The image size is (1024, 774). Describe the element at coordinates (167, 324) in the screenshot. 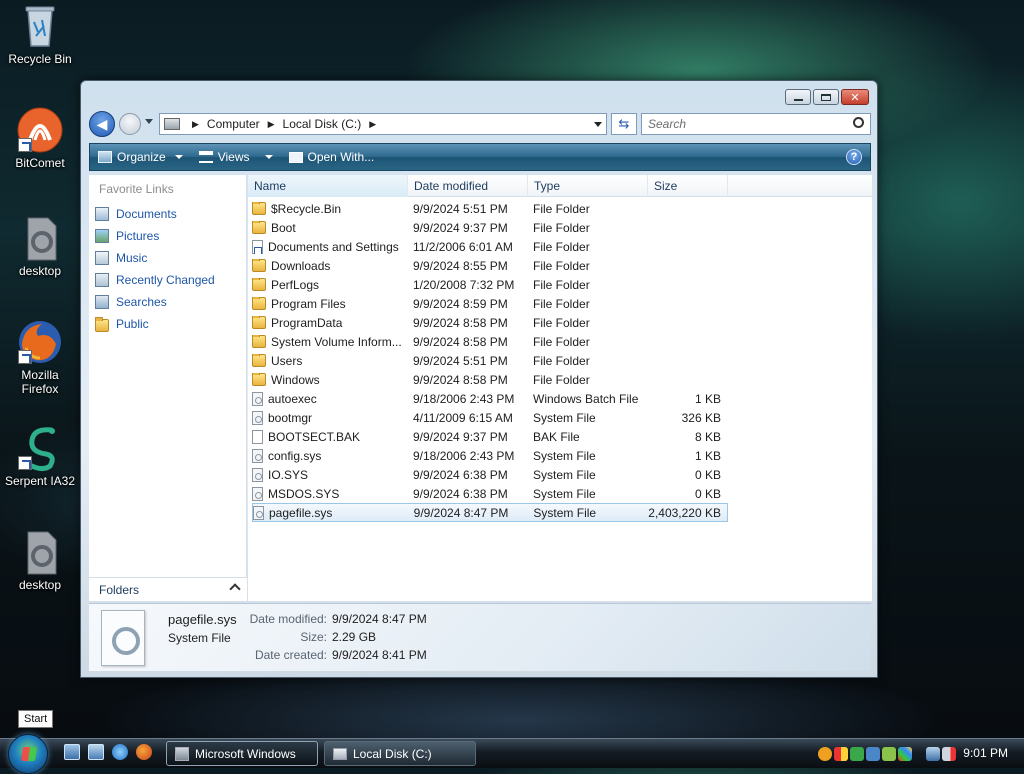

I see `nav-link-public: Public` at that location.